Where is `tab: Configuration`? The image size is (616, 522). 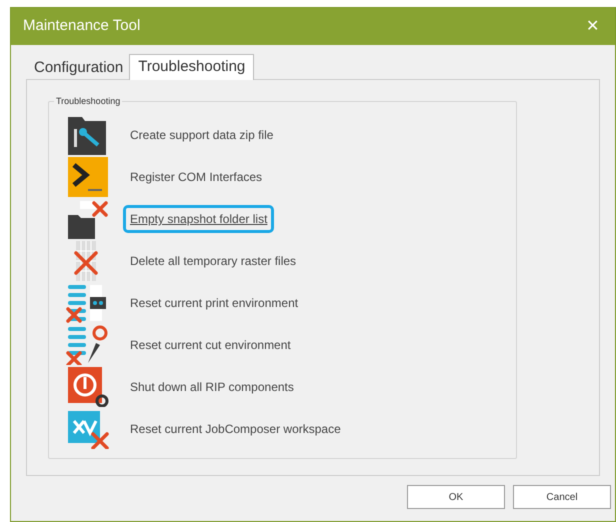
tab: Configuration is located at coordinates (79, 68).